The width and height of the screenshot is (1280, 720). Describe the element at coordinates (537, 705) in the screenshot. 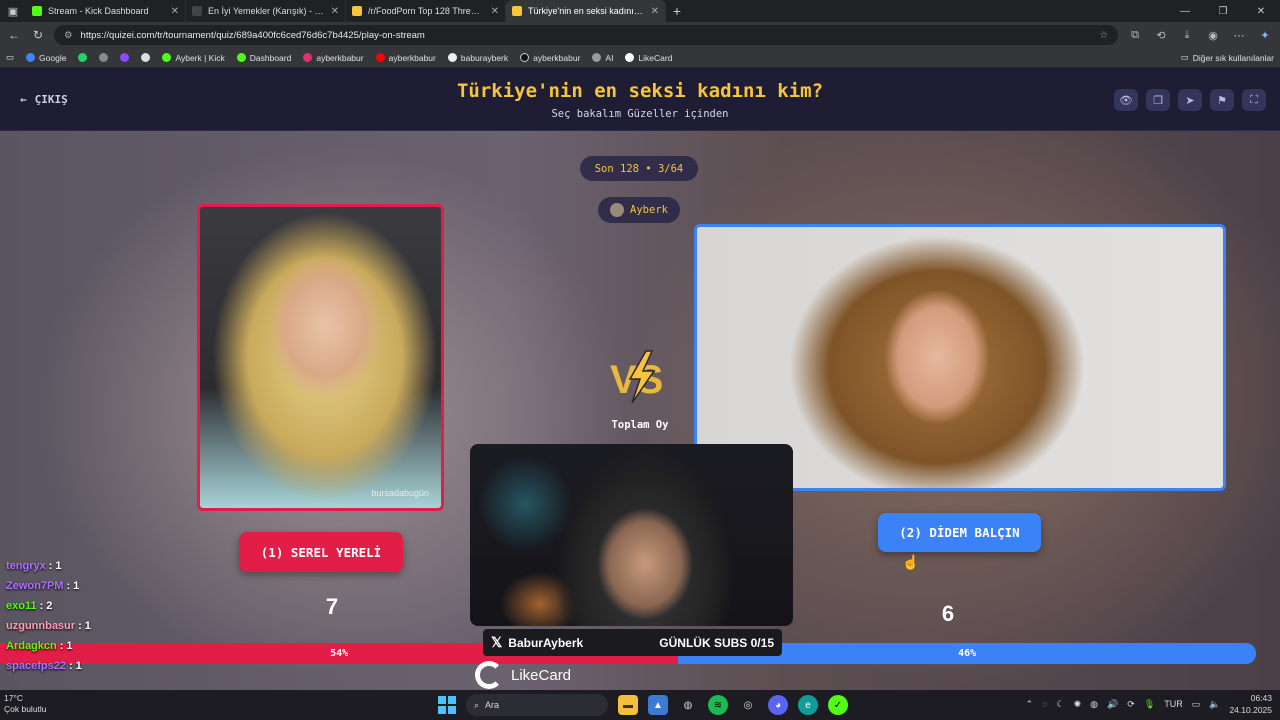

I see `taskbar-search: ⌕ Ara` at that location.